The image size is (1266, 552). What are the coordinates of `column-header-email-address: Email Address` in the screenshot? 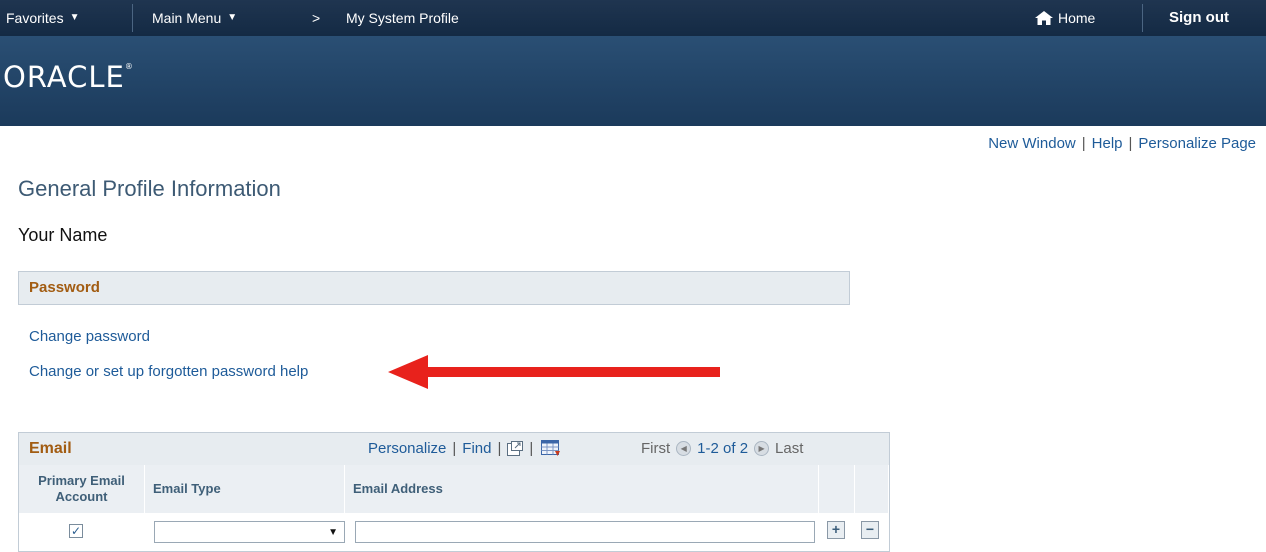 It's located at (582, 489).